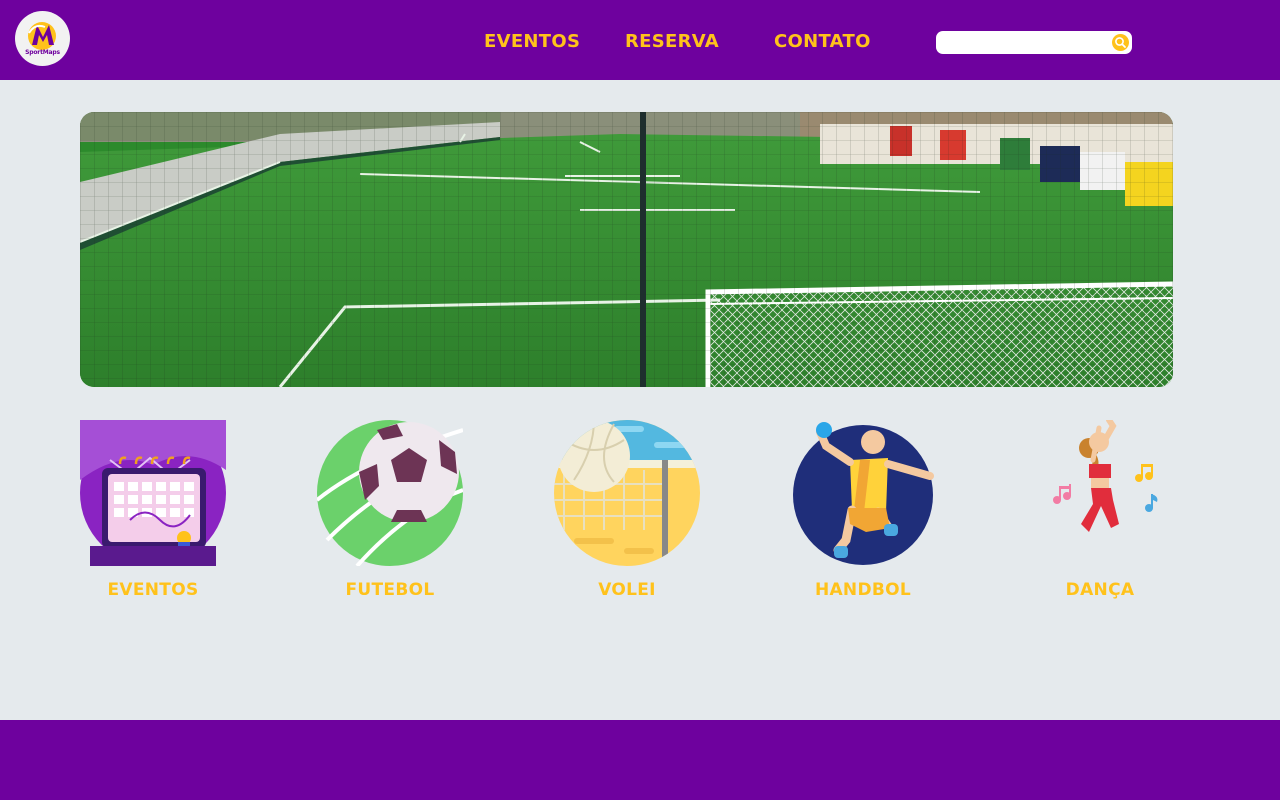 Image resolution: width=1280 pixels, height=800 pixels. I want to click on dancer-icon, so click(1105, 476).